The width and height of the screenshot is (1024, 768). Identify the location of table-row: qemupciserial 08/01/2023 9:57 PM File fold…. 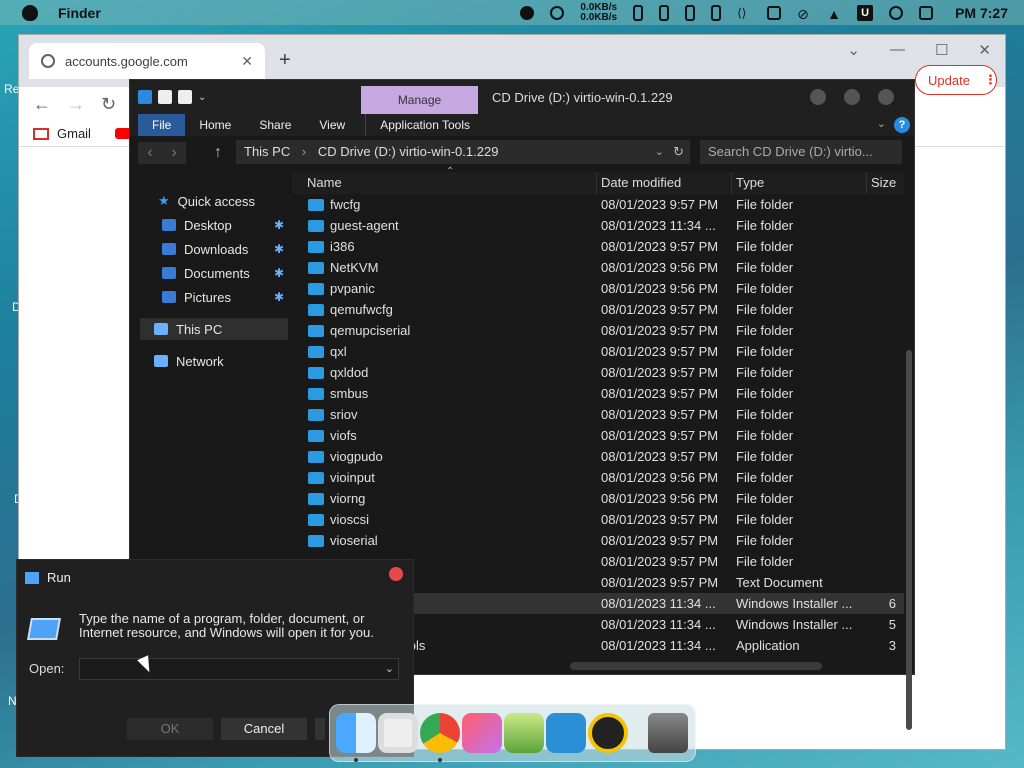
(598, 330).